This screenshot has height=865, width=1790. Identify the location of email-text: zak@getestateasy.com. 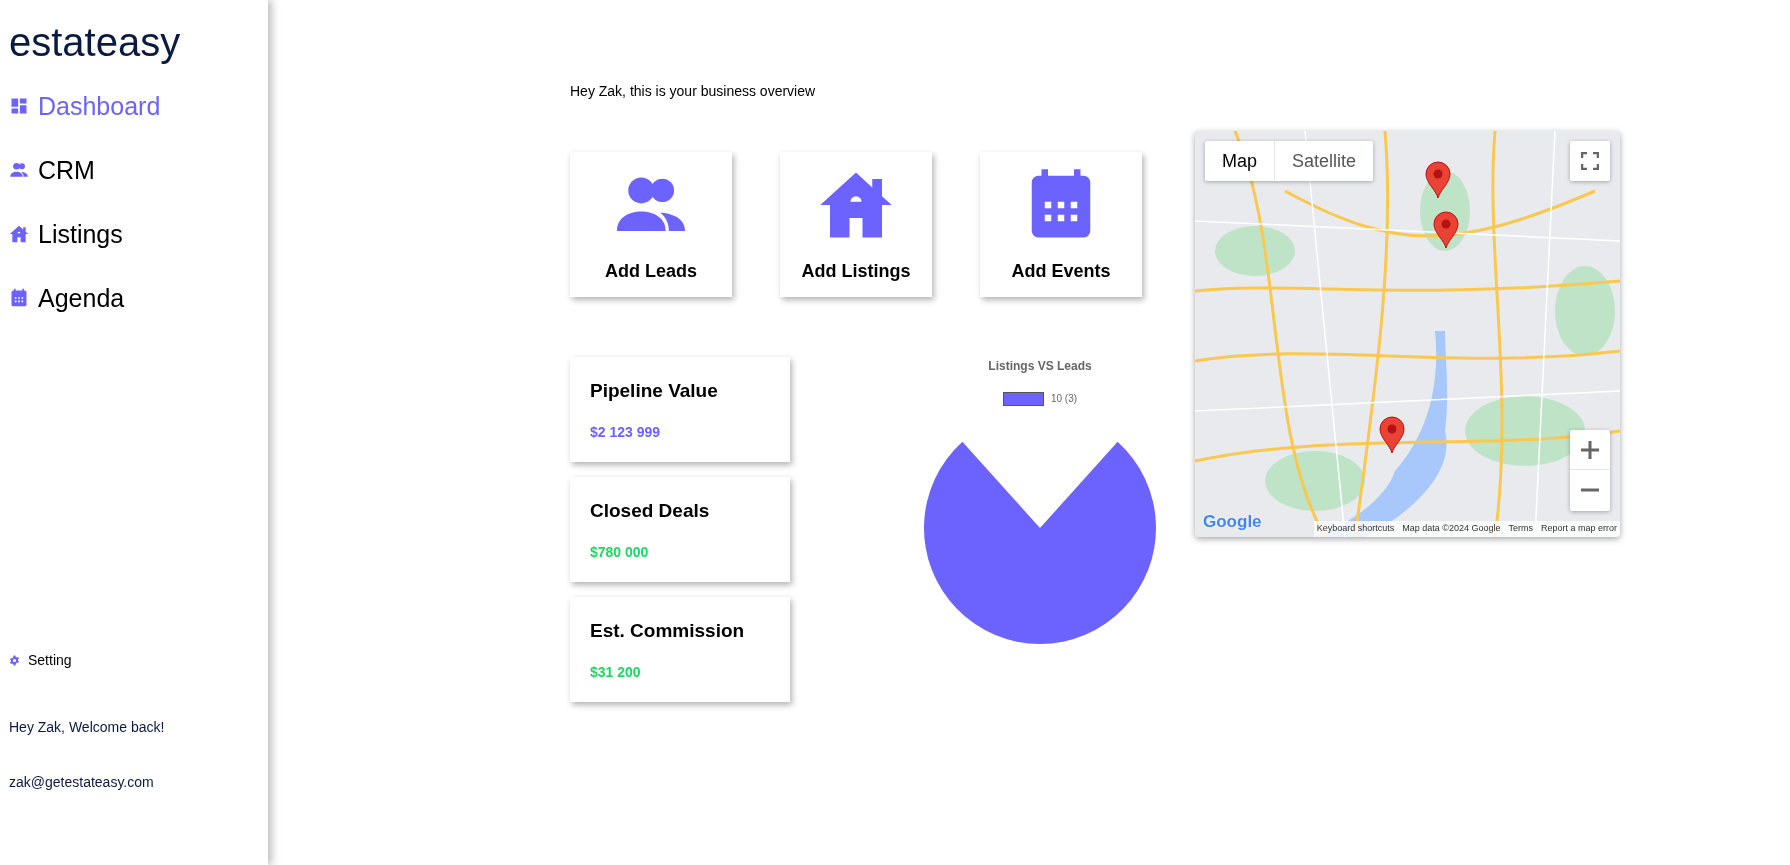
(81, 782).